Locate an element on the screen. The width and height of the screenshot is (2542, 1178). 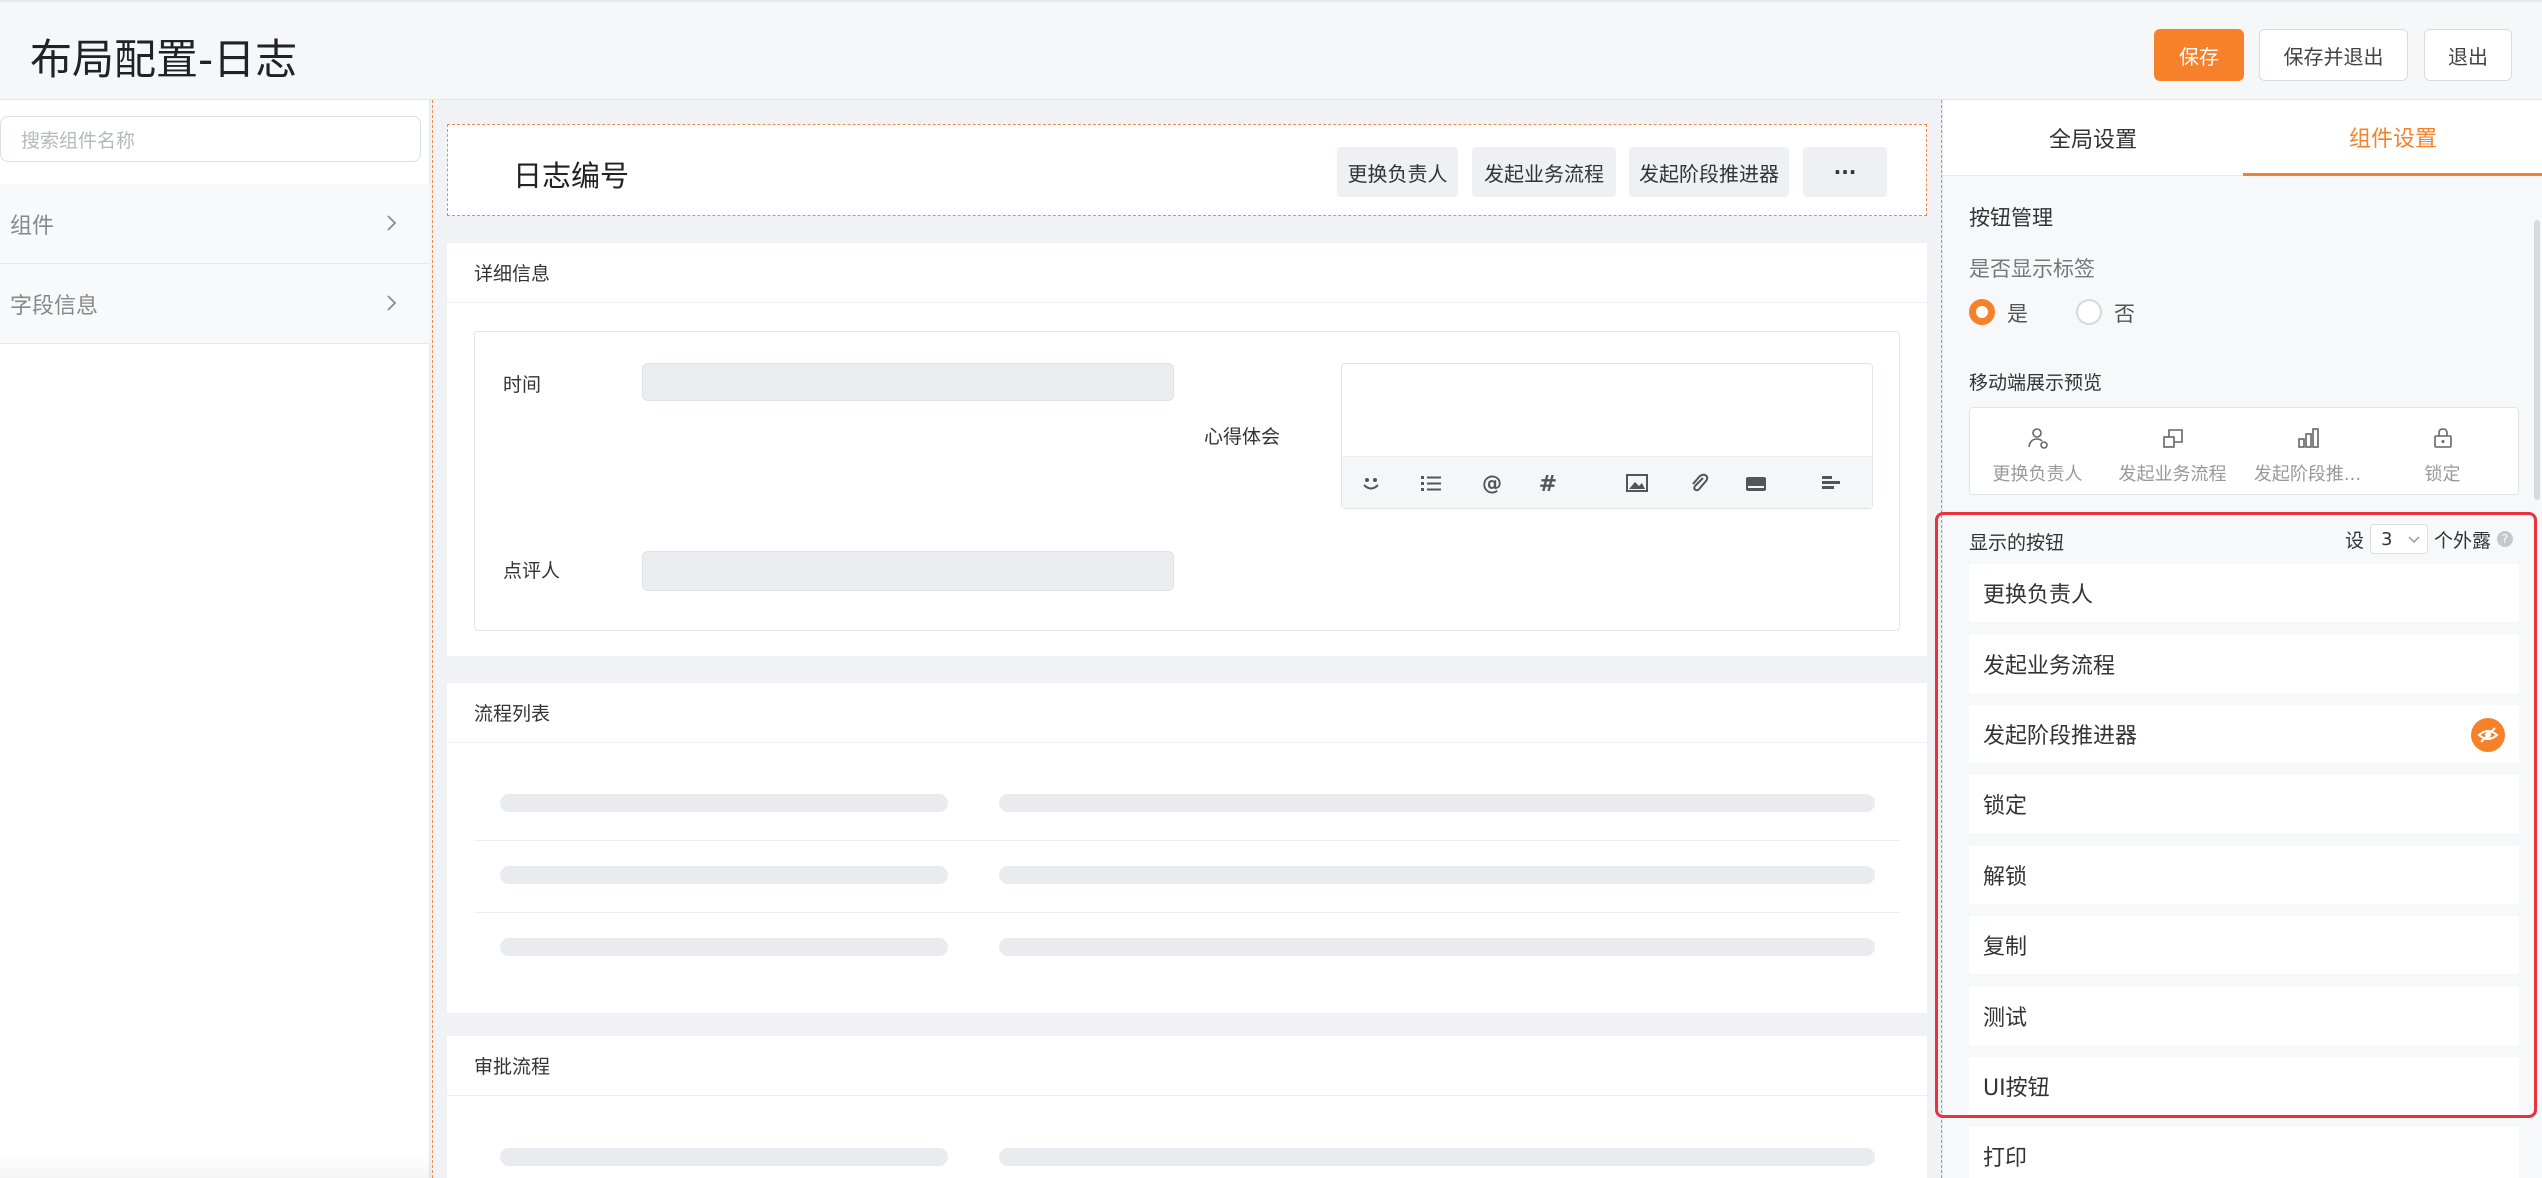
change-owner-button: 更换负责人 is located at coordinates (1397, 172).